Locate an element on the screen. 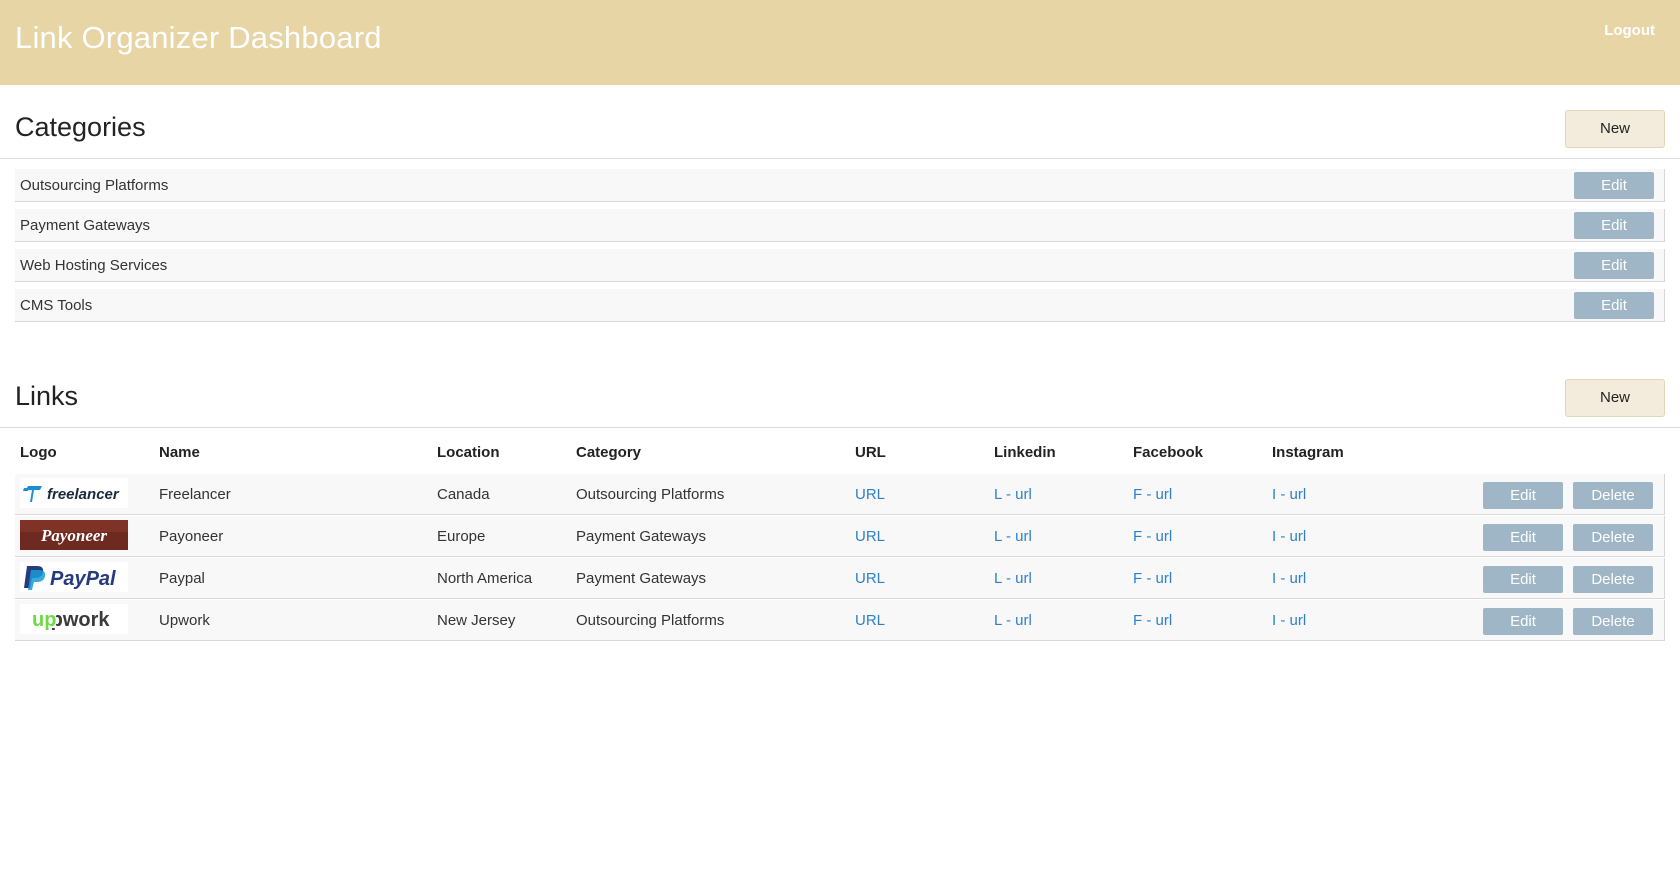 This screenshot has height=882, width=1680. link-name: Payoneer is located at coordinates (191, 536).